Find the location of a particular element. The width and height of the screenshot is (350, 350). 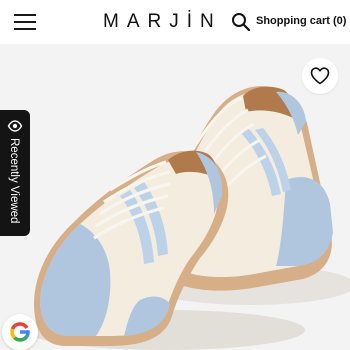

shopping-cart-link: Shopping cart (0) is located at coordinates (301, 21).